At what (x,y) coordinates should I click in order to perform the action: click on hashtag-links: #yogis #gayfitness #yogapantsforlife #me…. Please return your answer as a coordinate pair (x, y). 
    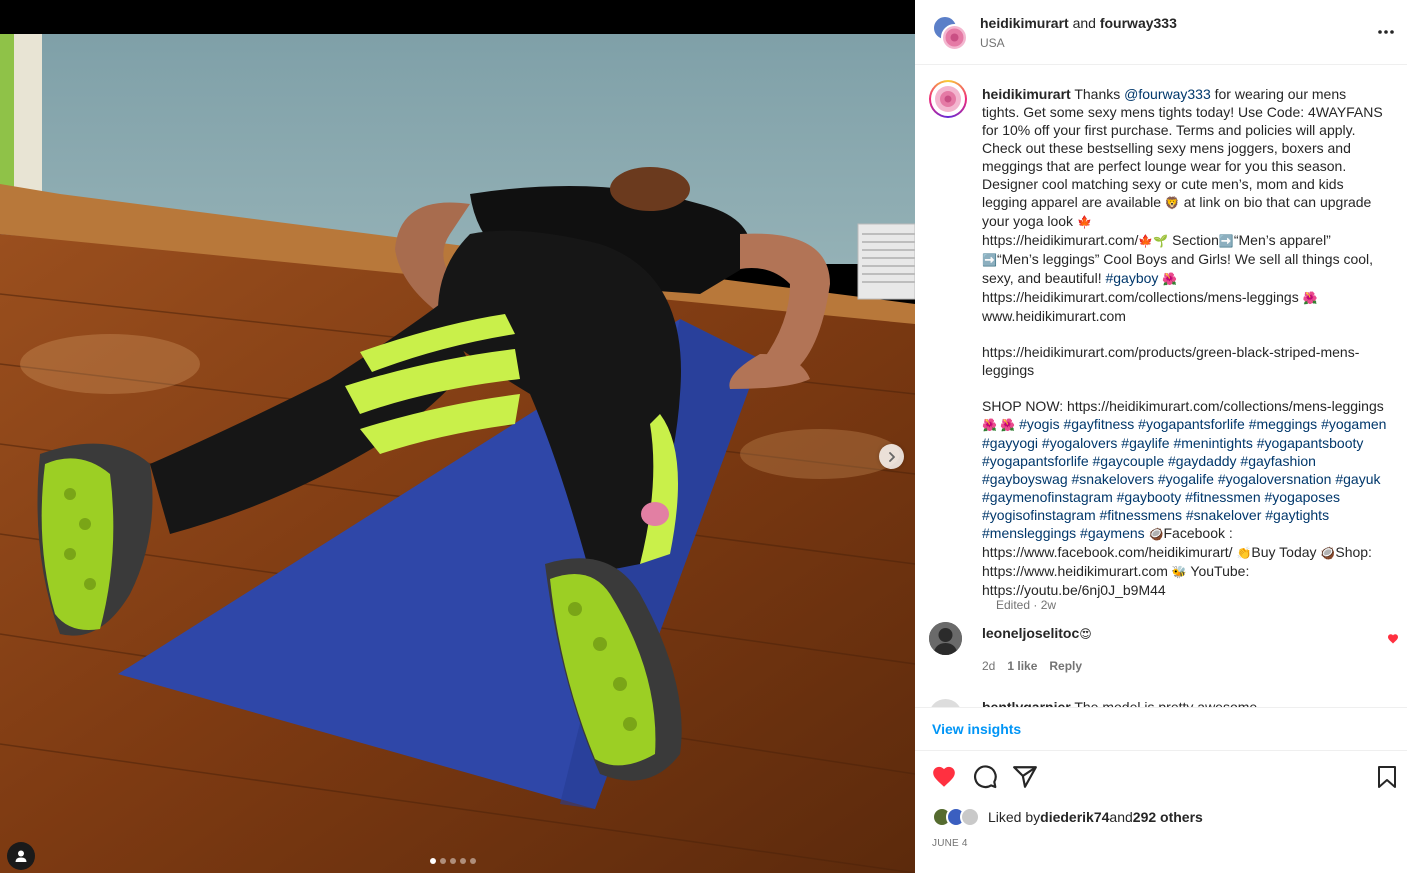
    Looking at the image, I should click on (1186, 478).